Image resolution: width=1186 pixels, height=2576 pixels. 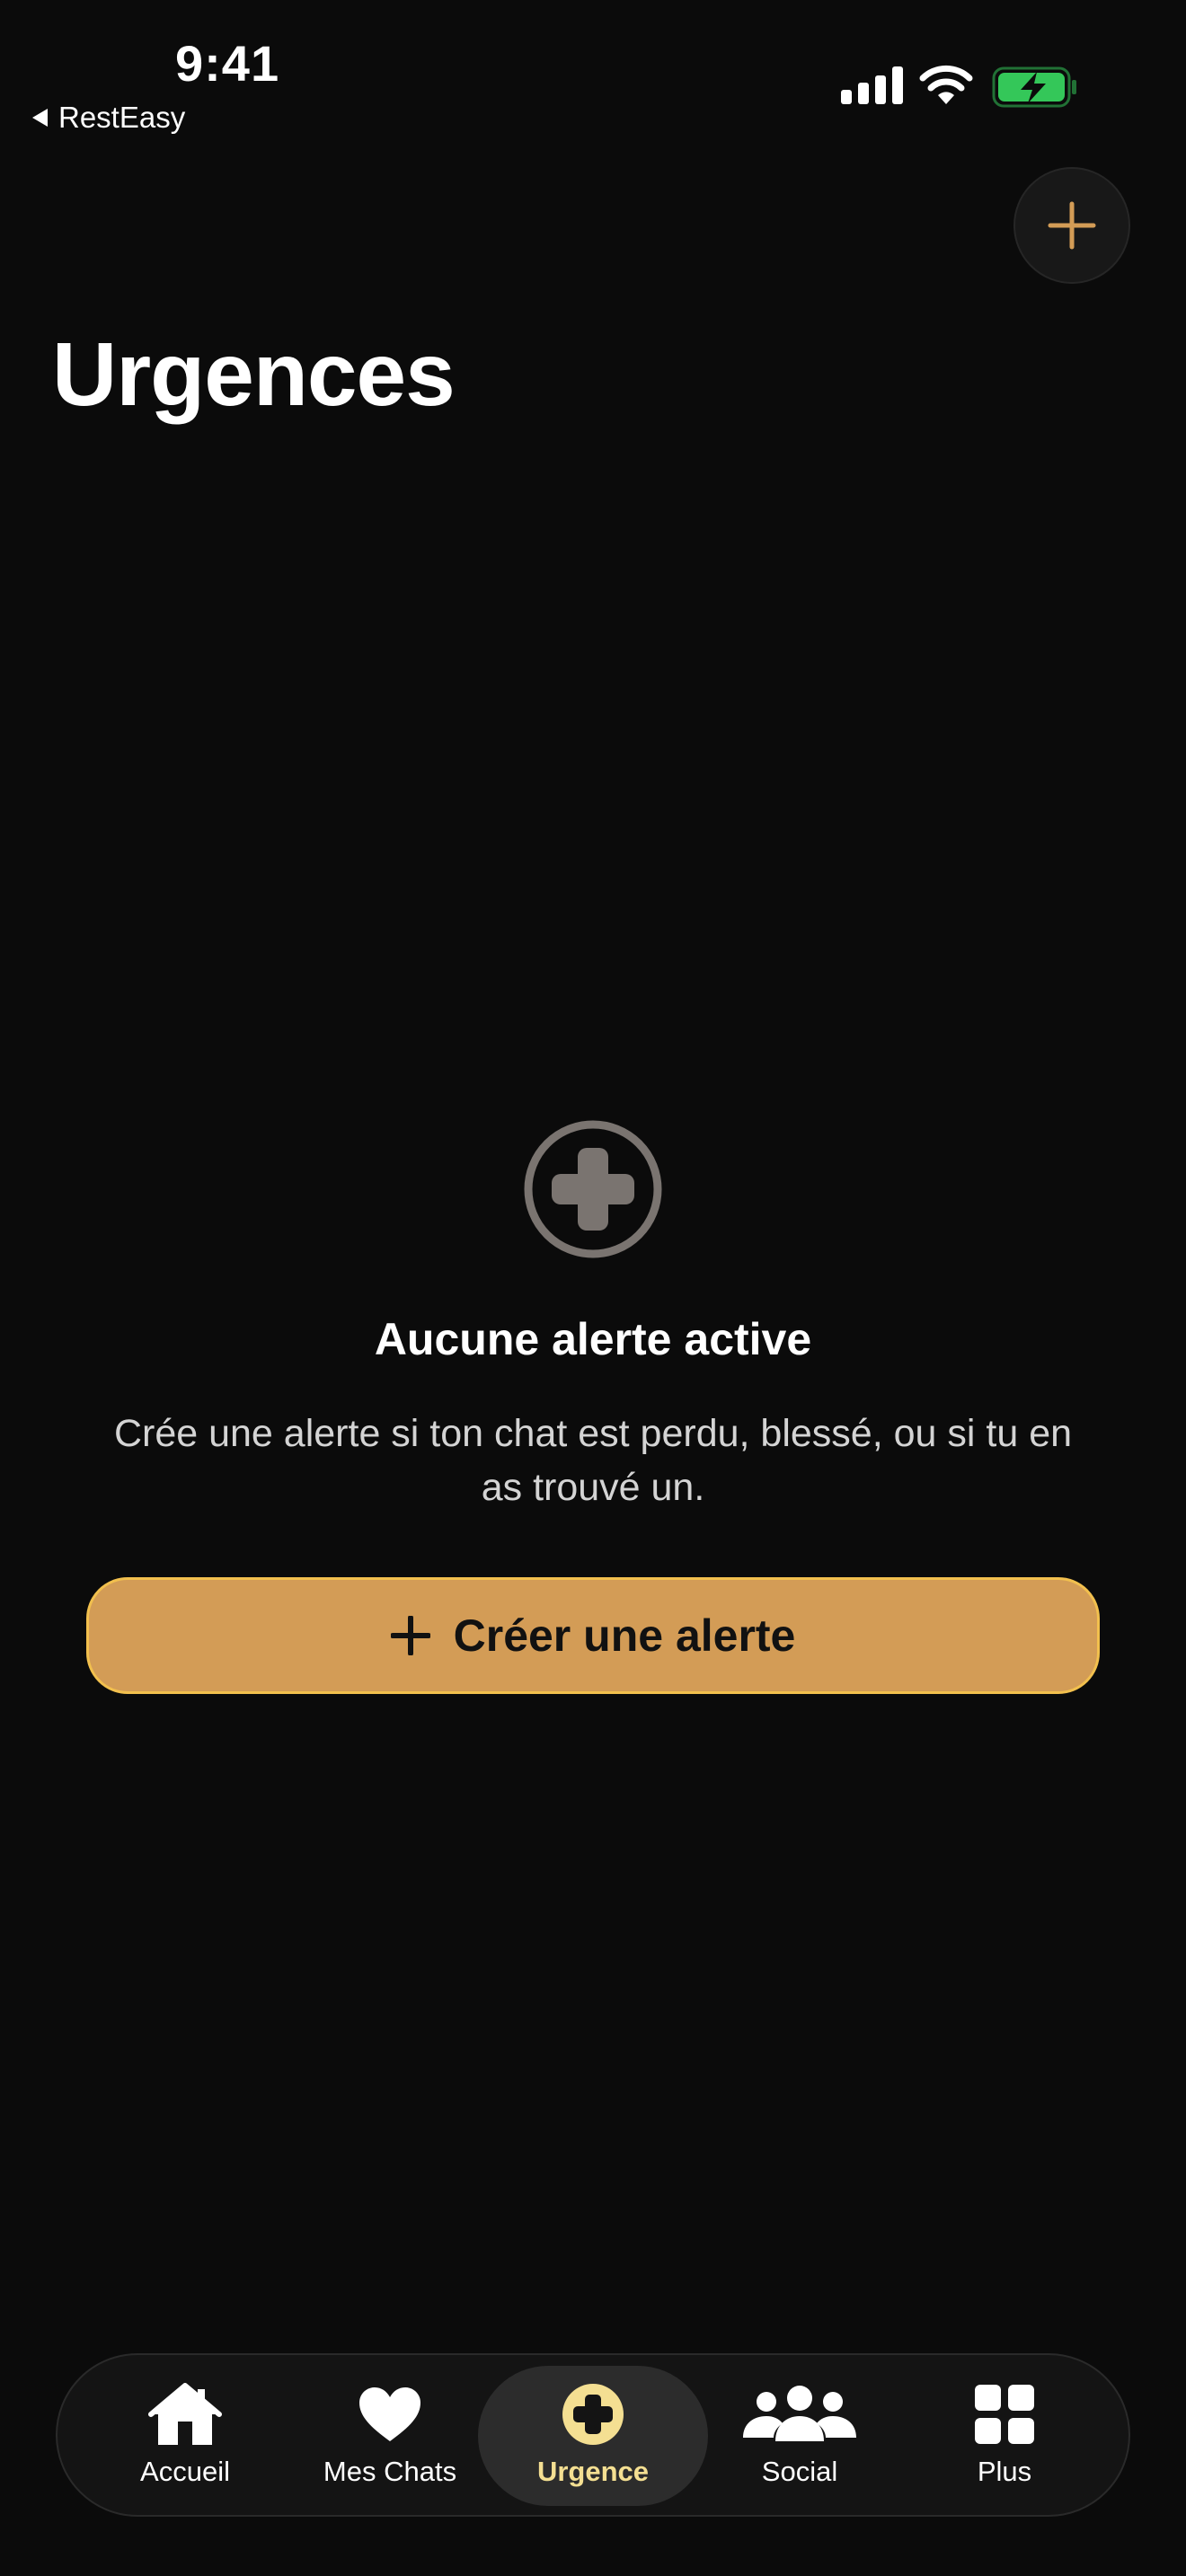 I want to click on grid-icon, so click(x=1004, y=2414).